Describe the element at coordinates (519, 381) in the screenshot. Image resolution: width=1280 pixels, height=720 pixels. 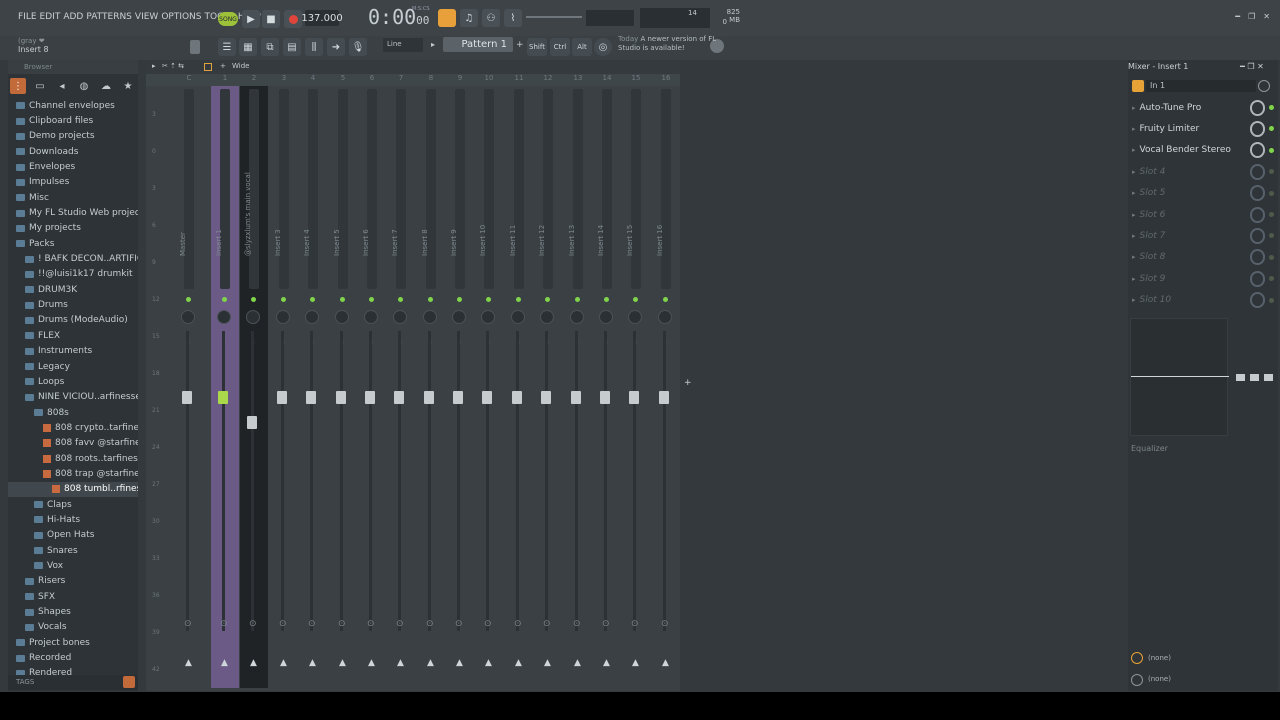
I see `mixer-strip: 11Insert 11⇕⊙▲` at that location.